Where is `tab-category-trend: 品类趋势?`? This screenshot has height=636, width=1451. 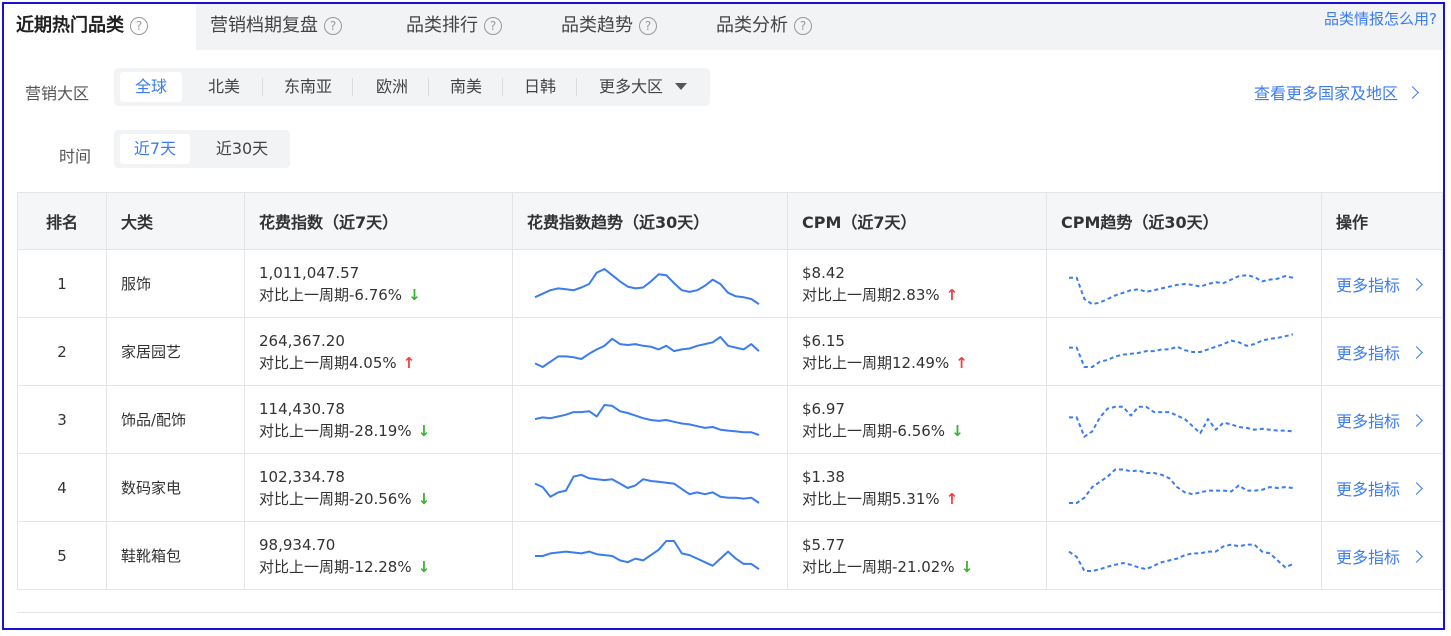
tab-category-trend: 品类趋势? is located at coordinates (609, 27).